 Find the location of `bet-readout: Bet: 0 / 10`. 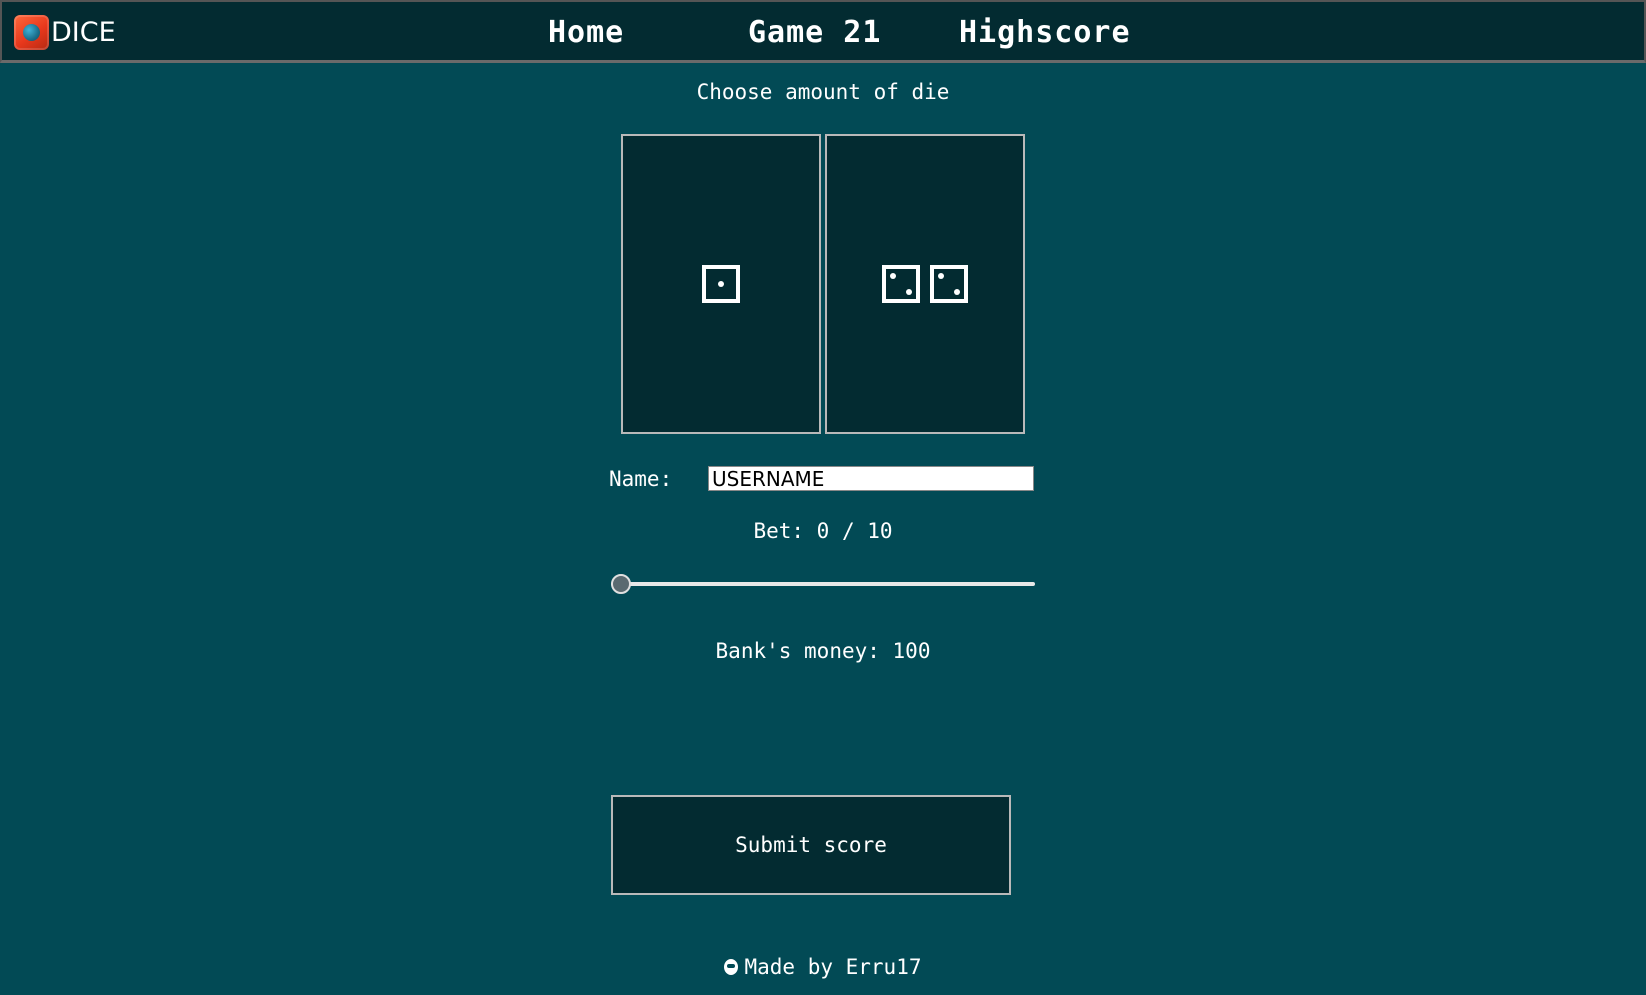

bet-readout: Bet: 0 / 10 is located at coordinates (823, 531).